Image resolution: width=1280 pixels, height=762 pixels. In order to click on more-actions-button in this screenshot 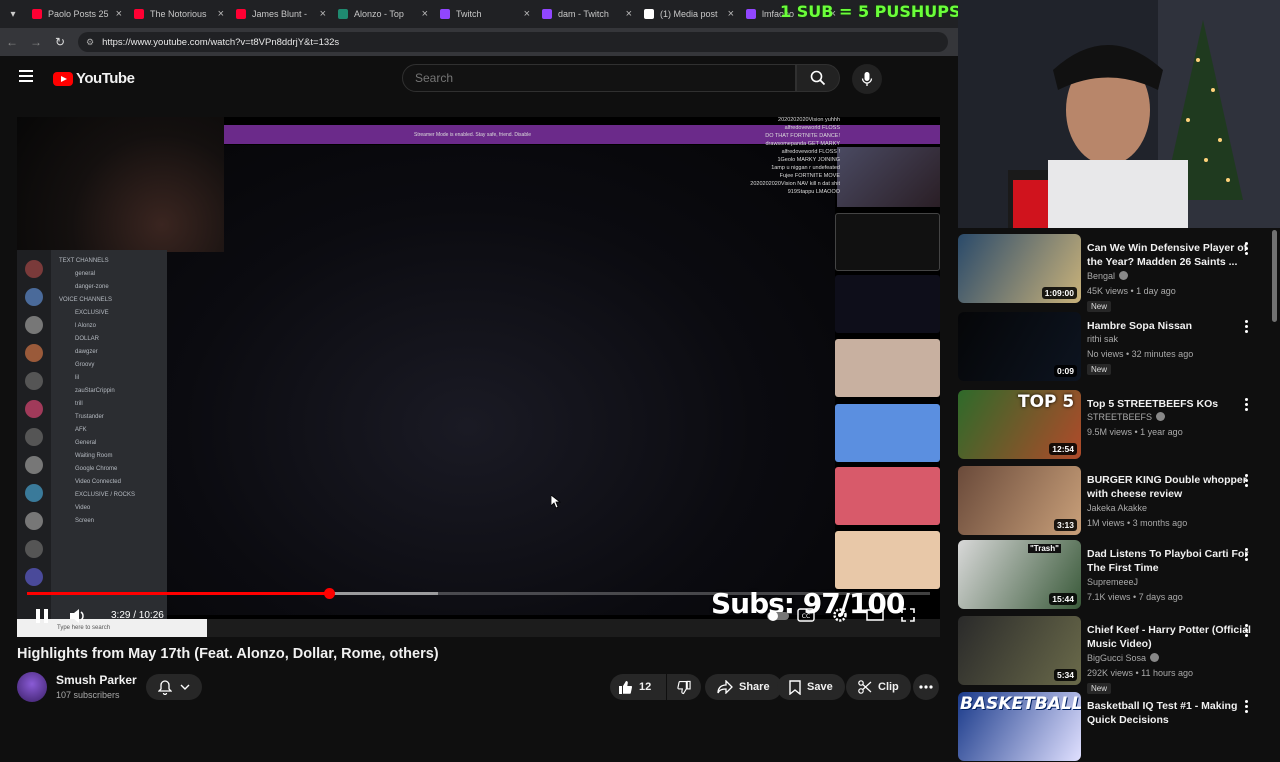, I will do `click(926, 687)`.